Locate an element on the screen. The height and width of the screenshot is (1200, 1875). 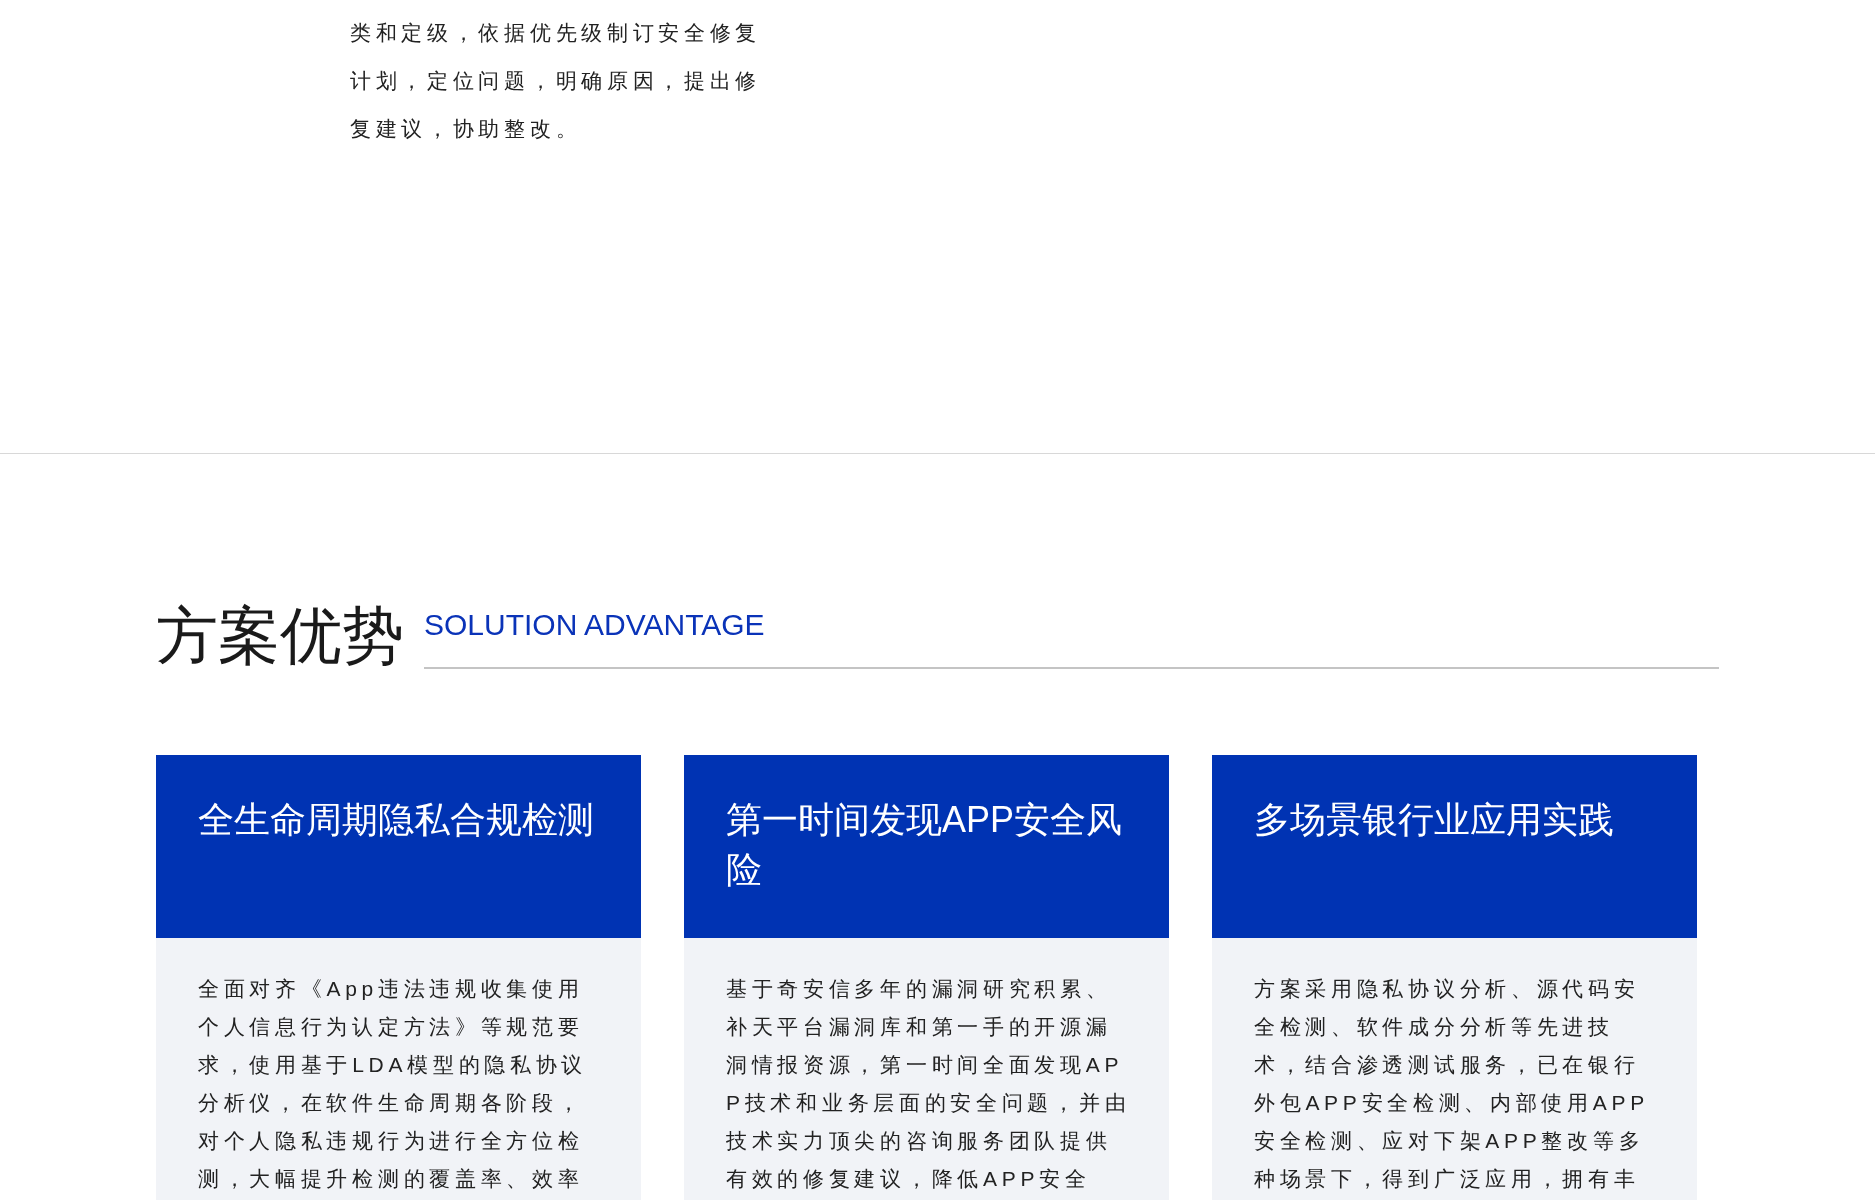
card-description: 方案采用隐私协议分析、源代码安全检测、软件成分分析等先进技术，结合渗透测试服务，已在银行外包APP安全检测、内部使用APP安全检测、应对下架APP整改等多种场景下，得到广泛应用，拥有丰 is located at coordinates (1451, 1084).